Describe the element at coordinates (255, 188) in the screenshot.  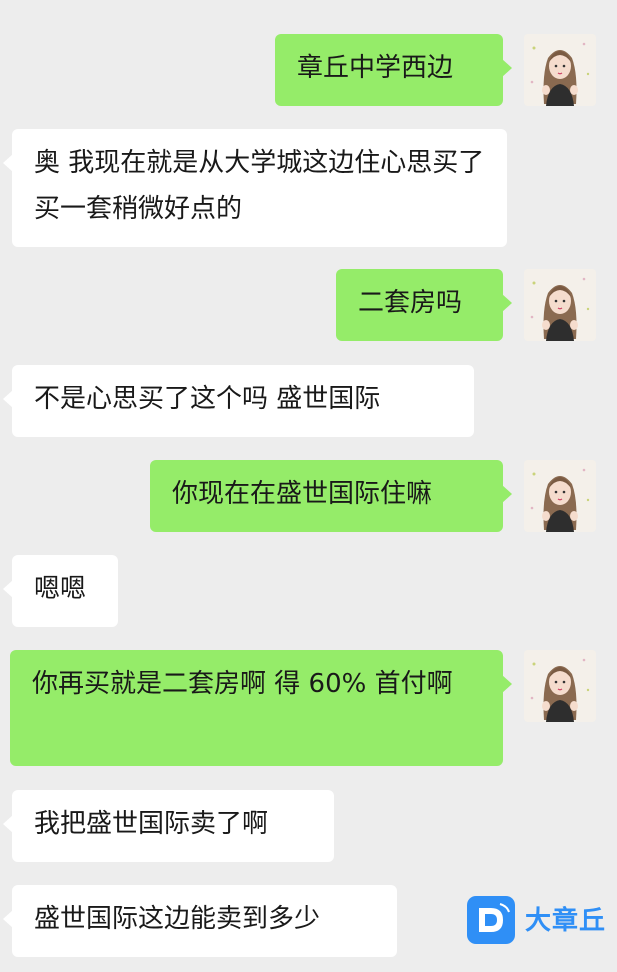
I see `message-bubble-received: 奥 我现在就是从大学城这边住心思买了 买一套稍微好点的` at that location.